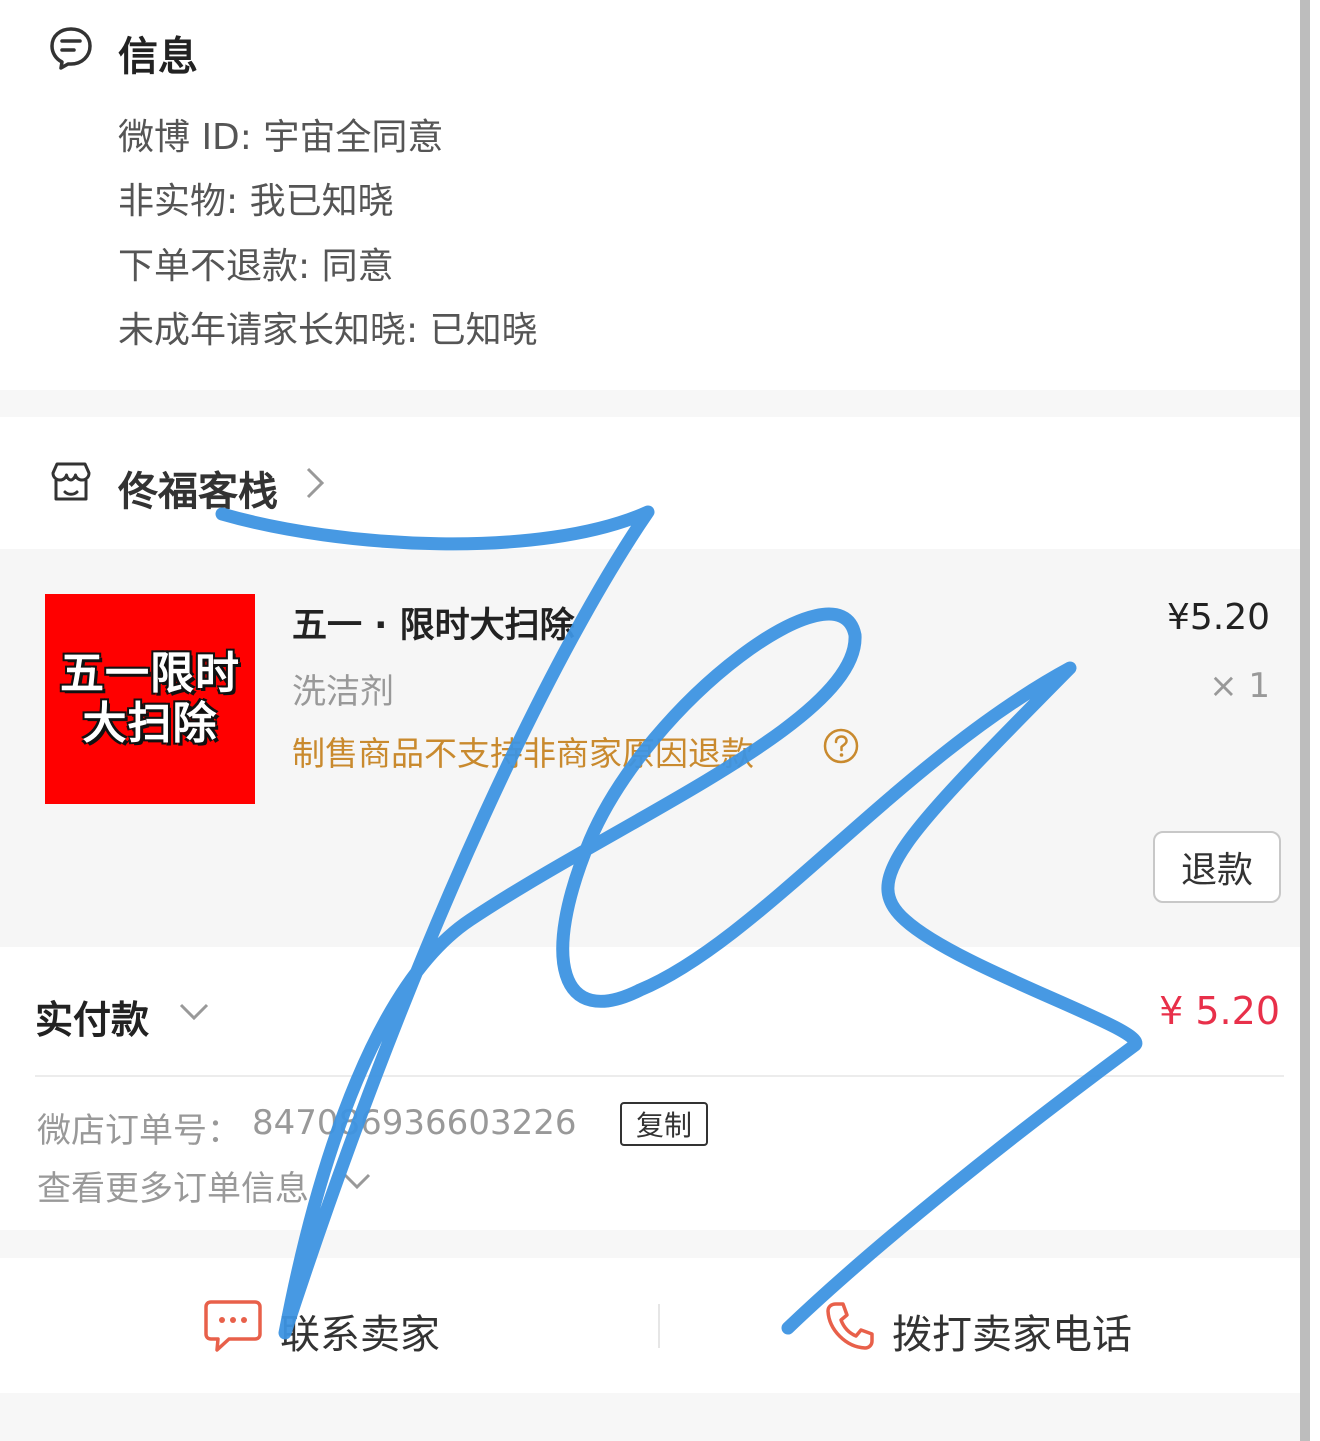  I want to click on call-seller-button: 拨打卖家电话, so click(1012, 1331).